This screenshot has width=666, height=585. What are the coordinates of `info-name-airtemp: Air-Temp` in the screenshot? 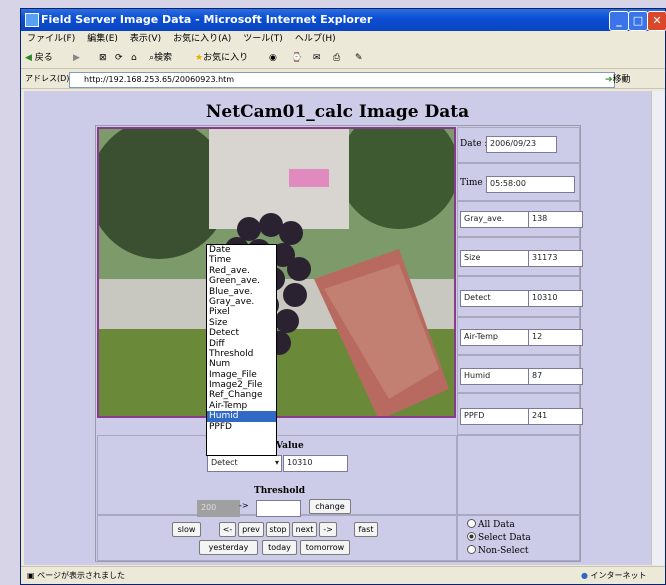 It's located at (494, 337).